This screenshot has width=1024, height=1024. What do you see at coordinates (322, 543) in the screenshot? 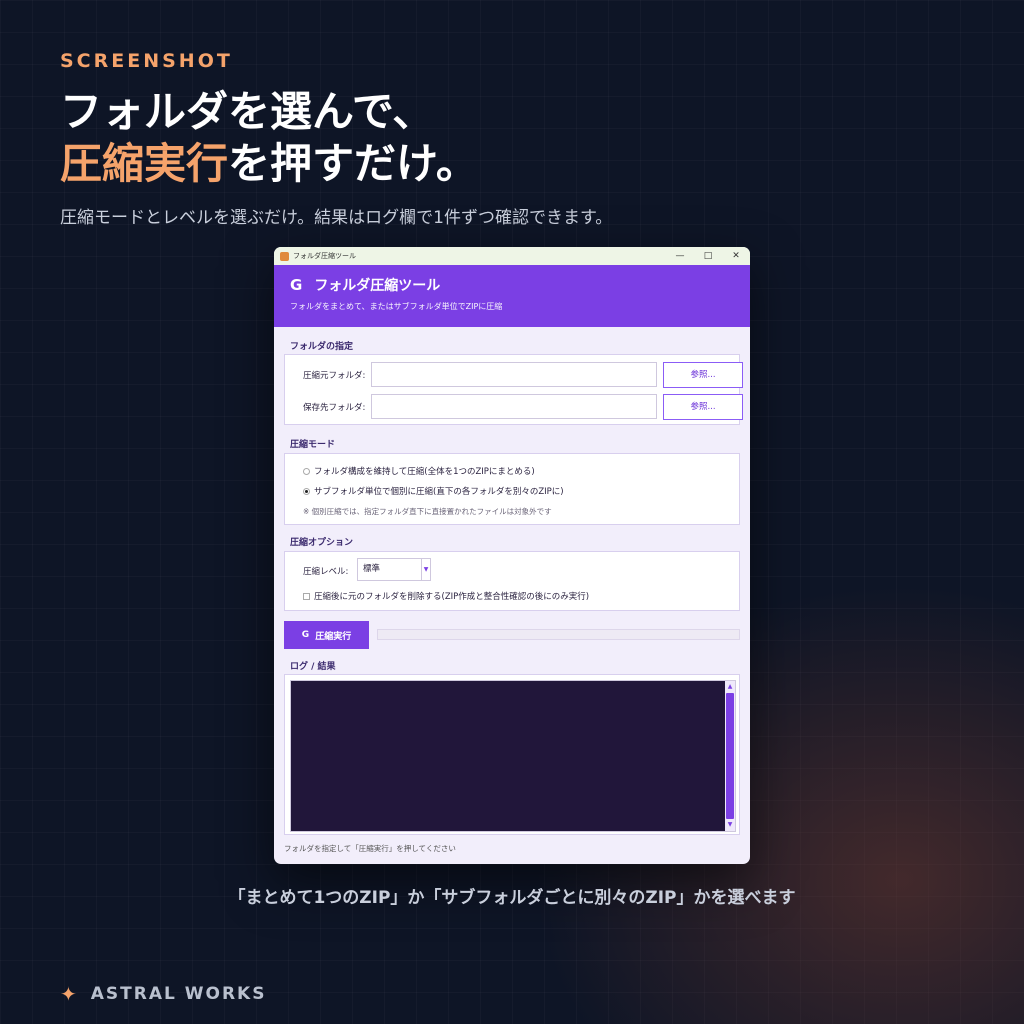
I see `options-section-title: 圧縮オプション` at bounding box center [322, 543].